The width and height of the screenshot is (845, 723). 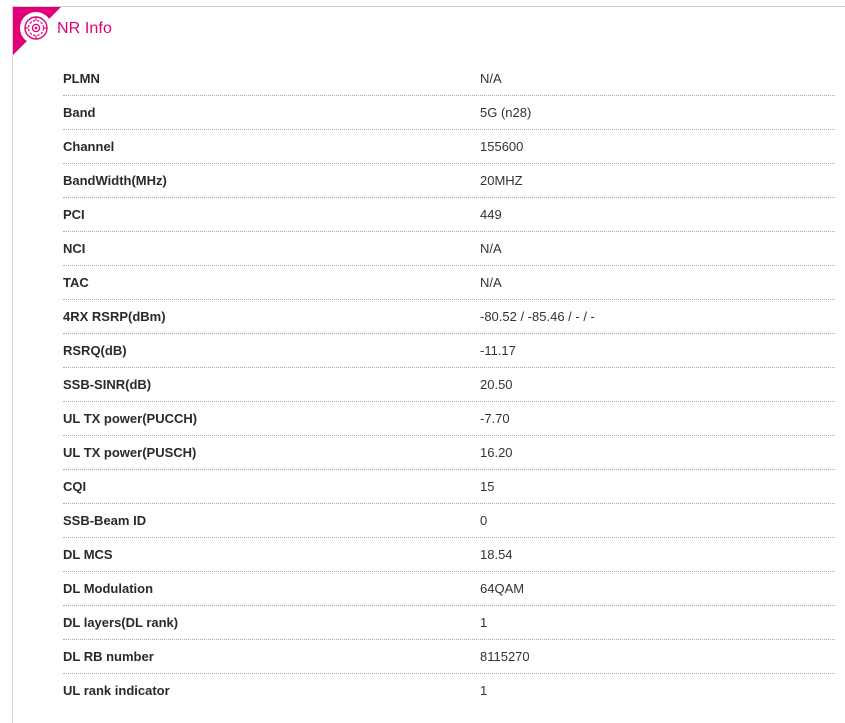 What do you see at coordinates (449, 249) in the screenshot?
I see `table-row: NCI N/A` at bounding box center [449, 249].